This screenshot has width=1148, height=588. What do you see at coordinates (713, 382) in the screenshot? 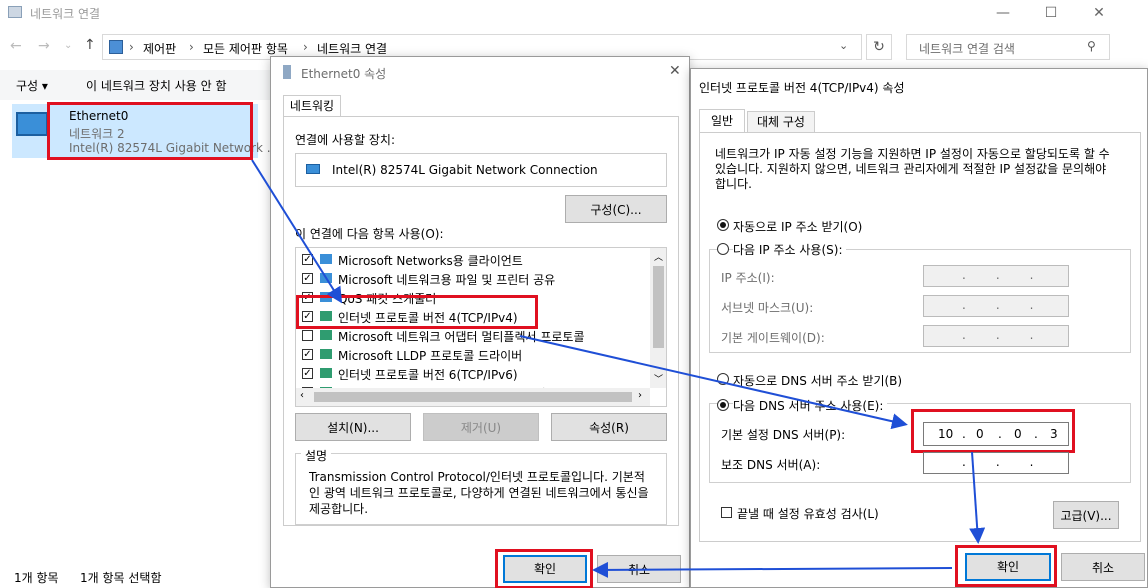
I see `arrow-ipv4-to-dns` at bounding box center [713, 382].